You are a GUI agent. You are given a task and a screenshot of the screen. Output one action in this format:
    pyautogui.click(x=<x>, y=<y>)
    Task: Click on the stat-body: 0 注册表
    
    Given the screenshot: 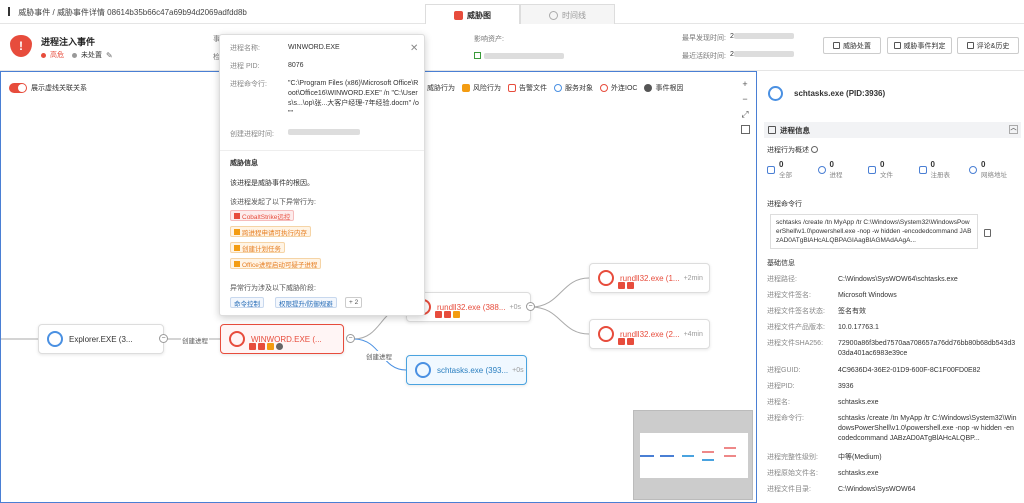 What is the action you would take?
    pyautogui.click(x=941, y=174)
    